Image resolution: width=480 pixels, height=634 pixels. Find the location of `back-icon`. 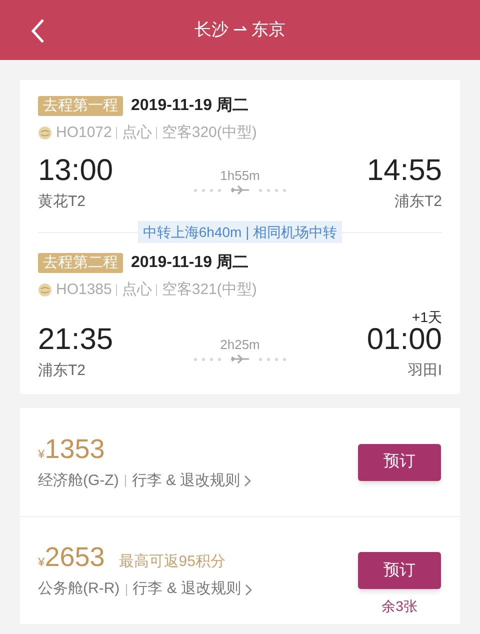

back-icon is located at coordinates (38, 31).